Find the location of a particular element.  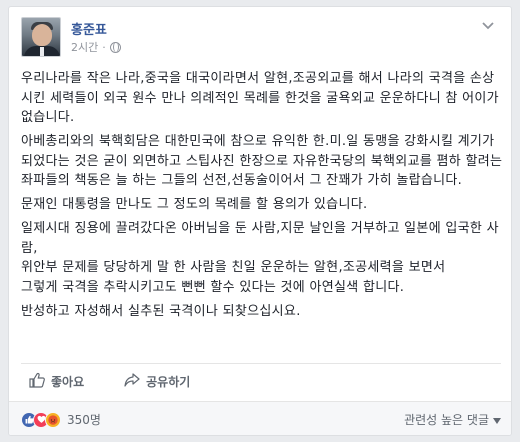

post-time: 2시간 is located at coordinates (84, 47).